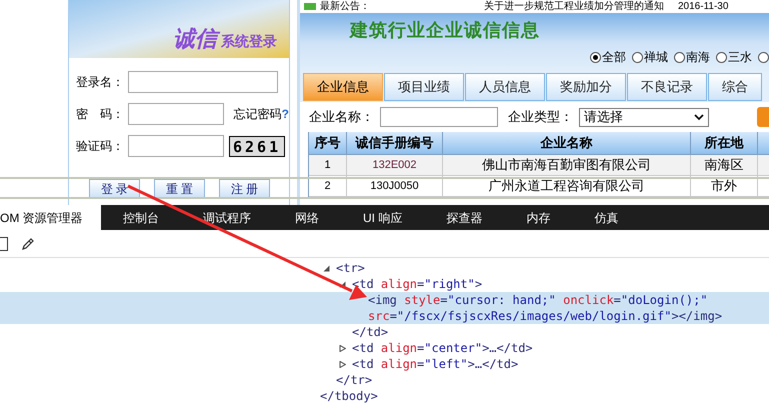  I want to click on field-label: 登录名：, so click(100, 82).